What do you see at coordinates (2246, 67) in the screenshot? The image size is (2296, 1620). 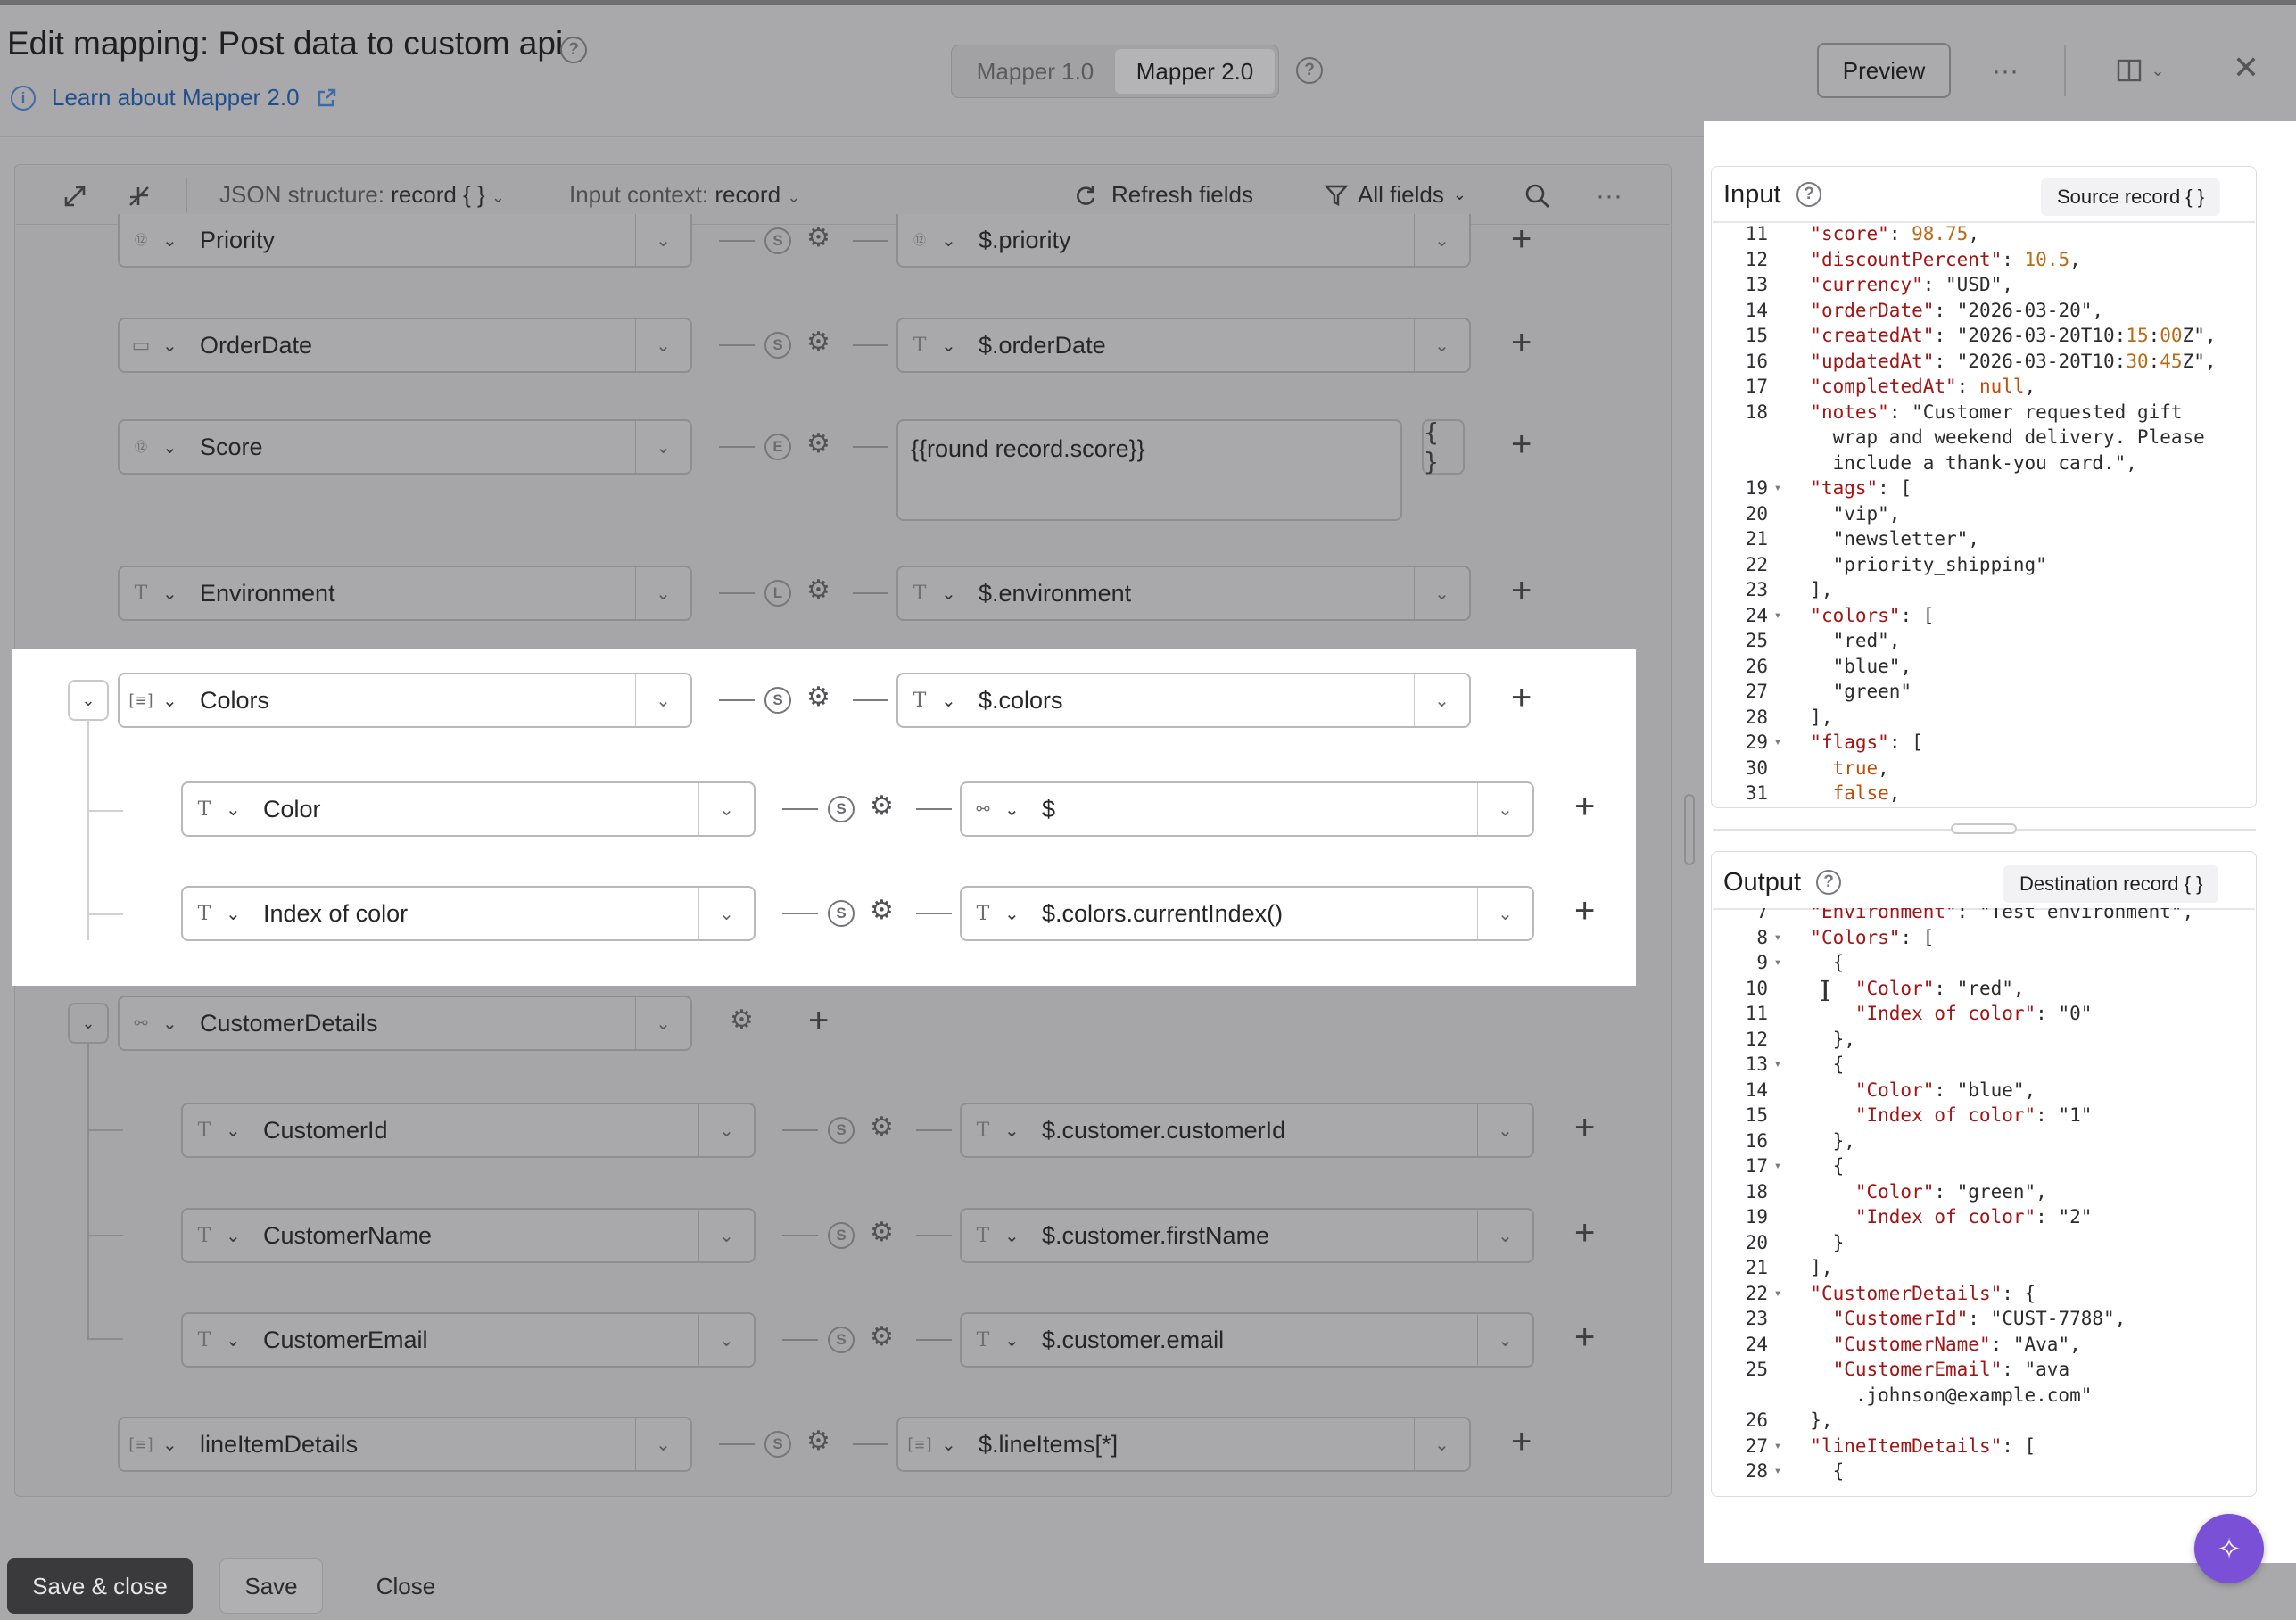 I see `close-icon: ✕` at bounding box center [2246, 67].